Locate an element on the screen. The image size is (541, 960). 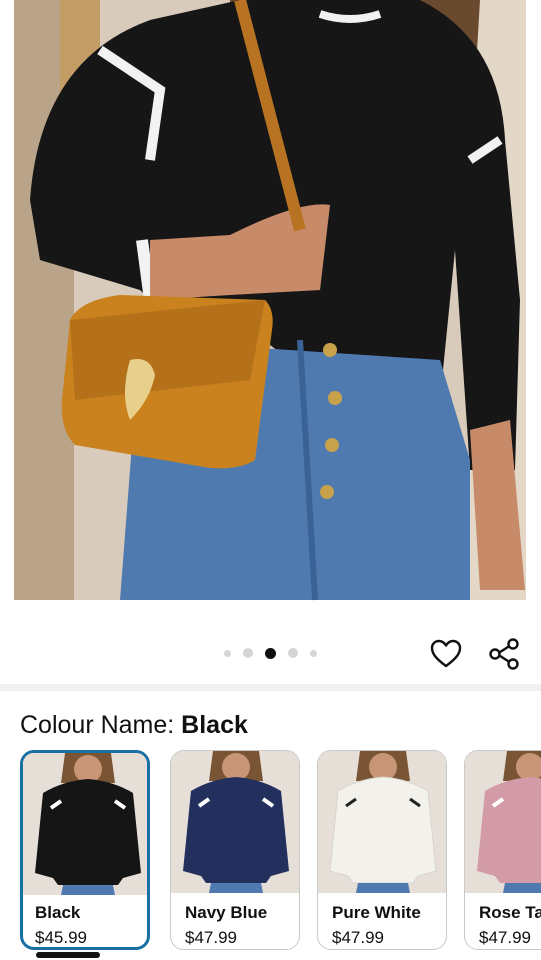
swatch-name: Pure White is located at coordinates (376, 912).